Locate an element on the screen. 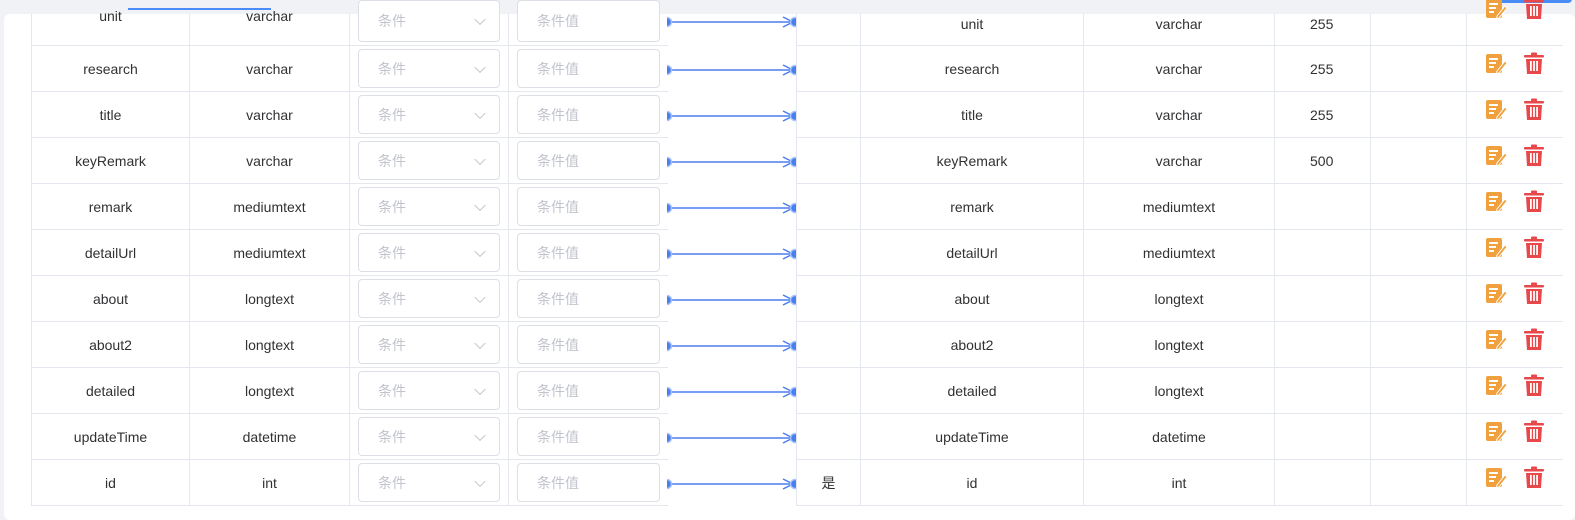 The height and width of the screenshot is (520, 1575). source-table-row: about2 longtext 条件 条件值 is located at coordinates (350, 345).